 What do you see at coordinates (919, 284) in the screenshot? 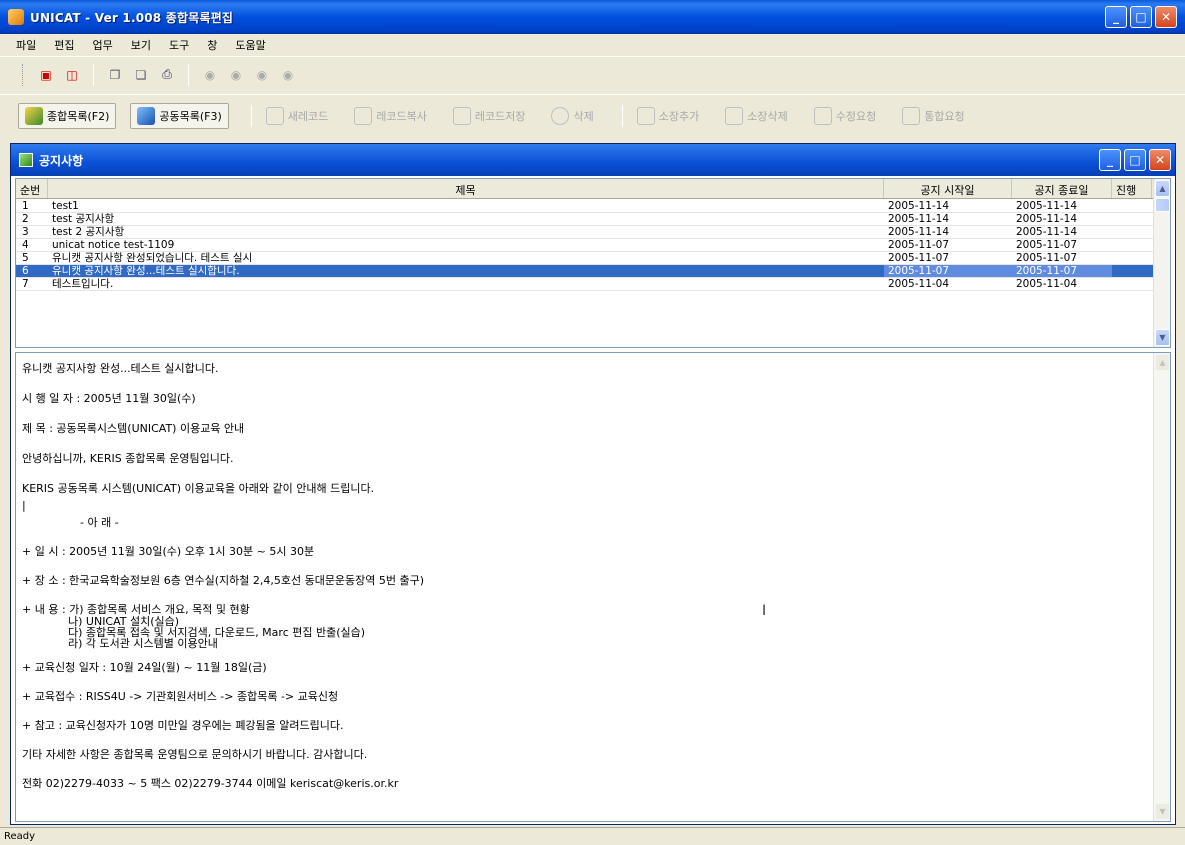
I see `row-start-date: 2005-11-04` at bounding box center [919, 284].